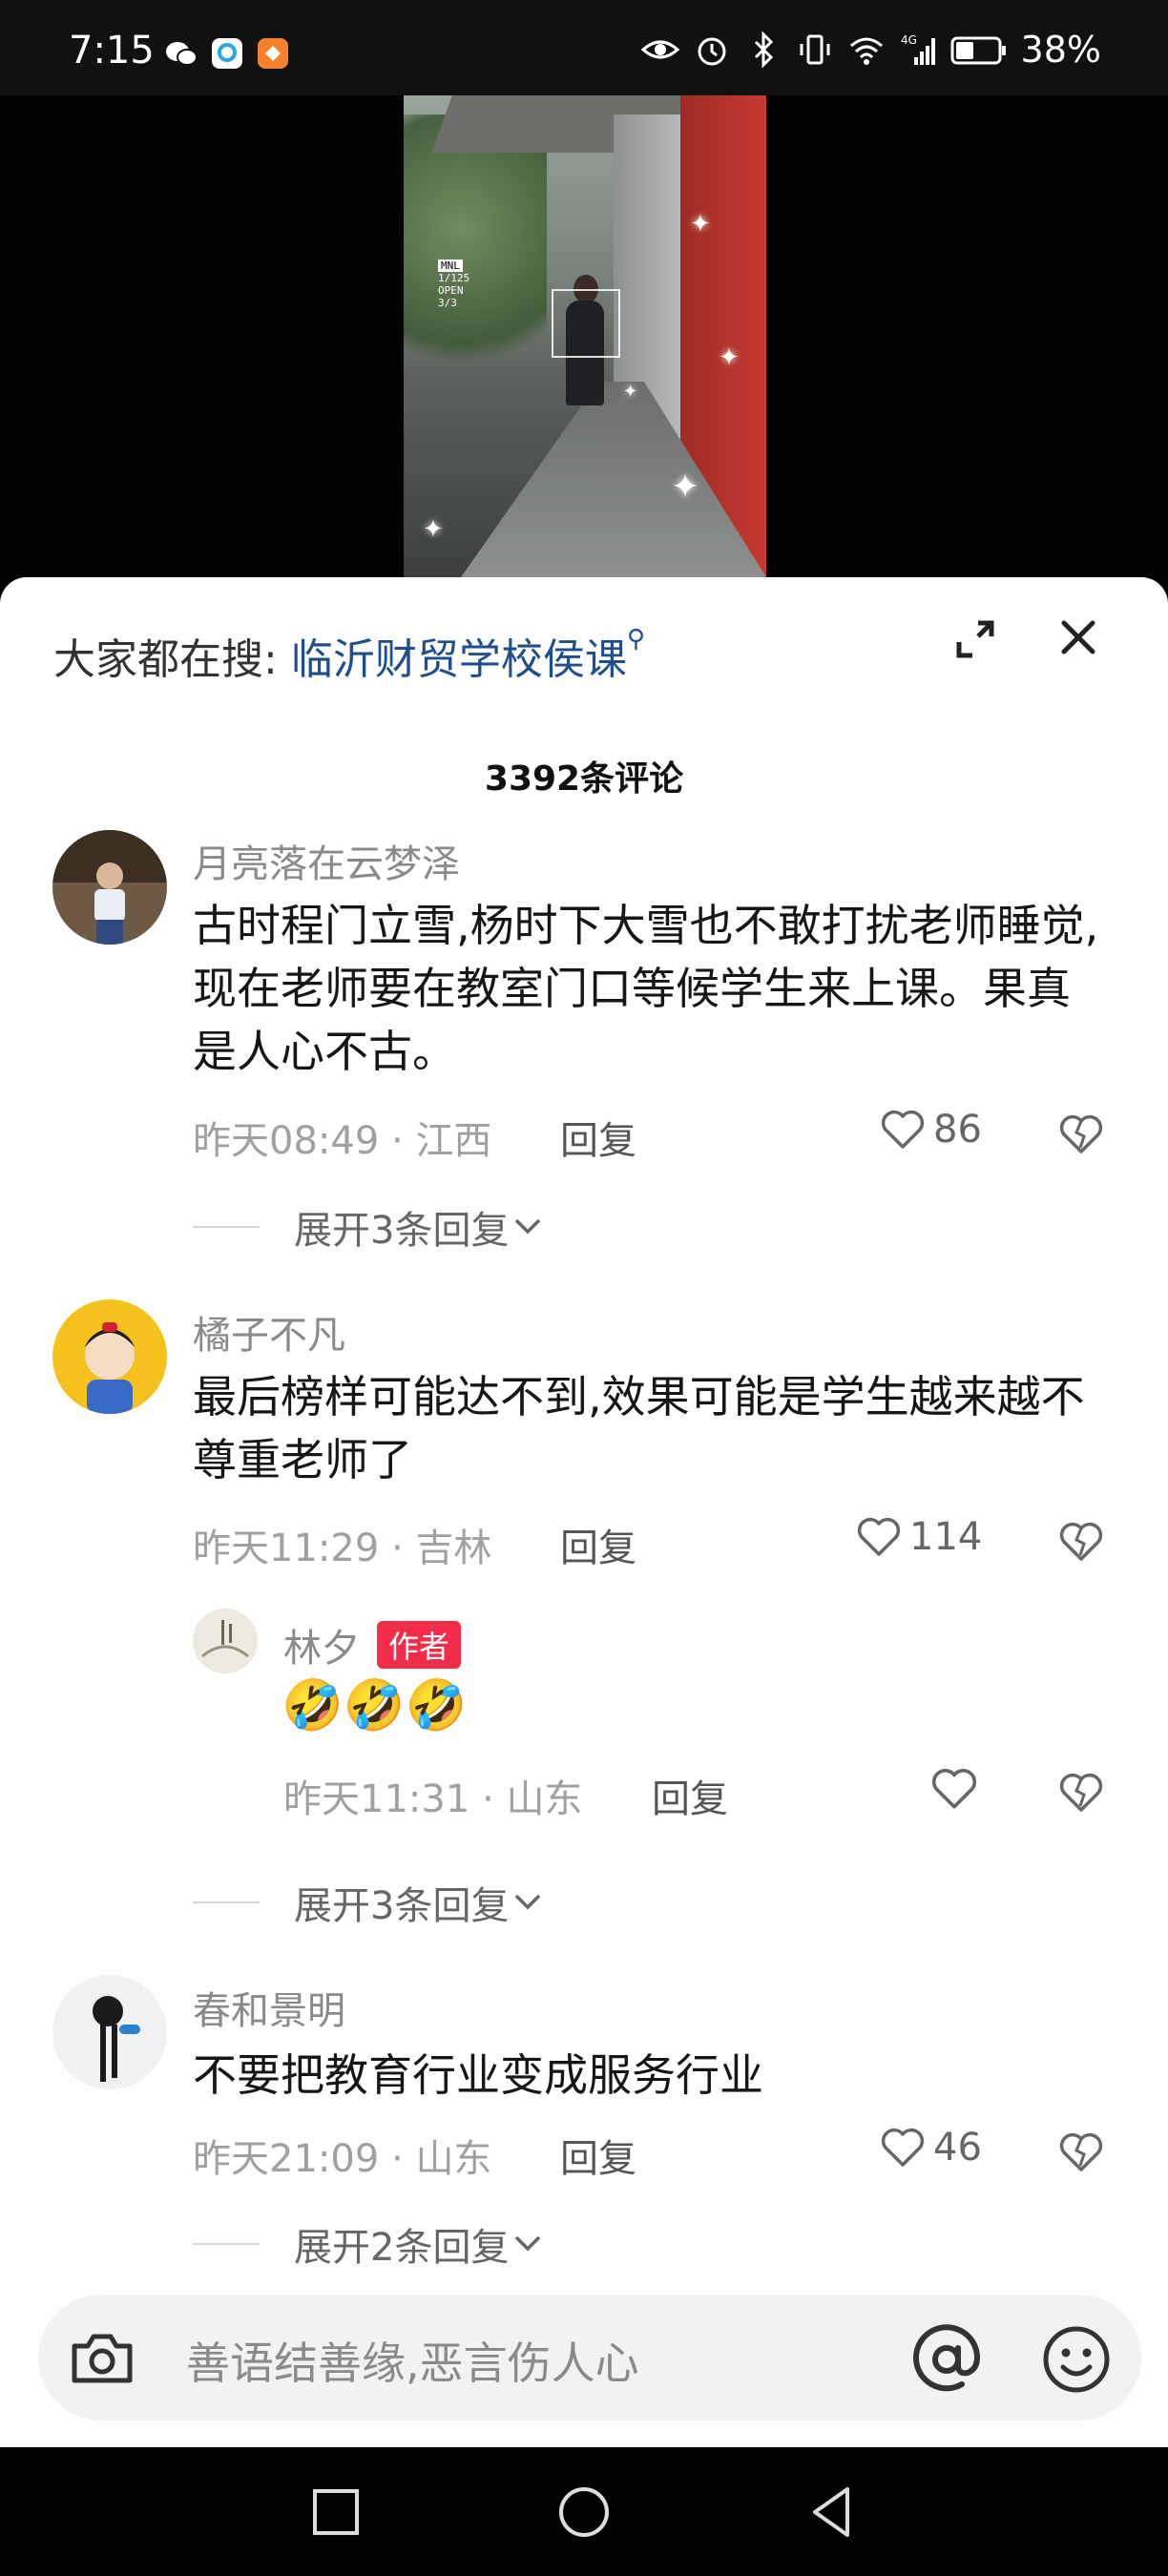  I want to click on like-count: 46, so click(957, 2148).